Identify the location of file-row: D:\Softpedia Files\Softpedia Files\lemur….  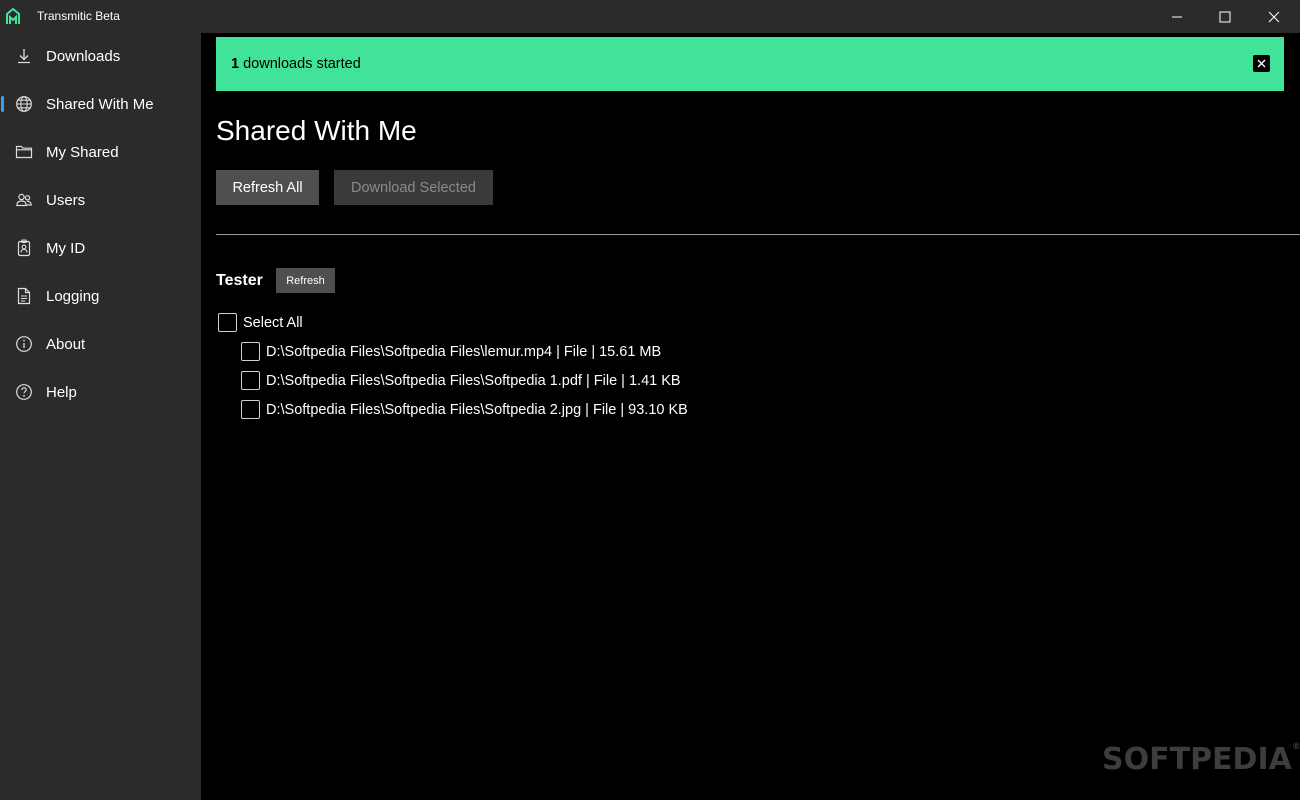
(451, 351).